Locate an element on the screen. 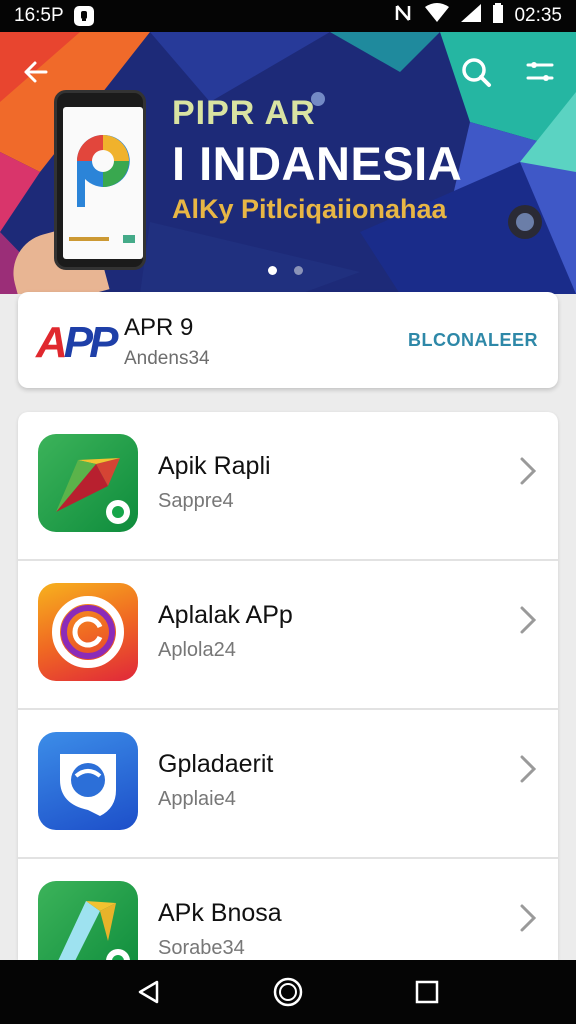  system-nav-bar is located at coordinates (288, 992).